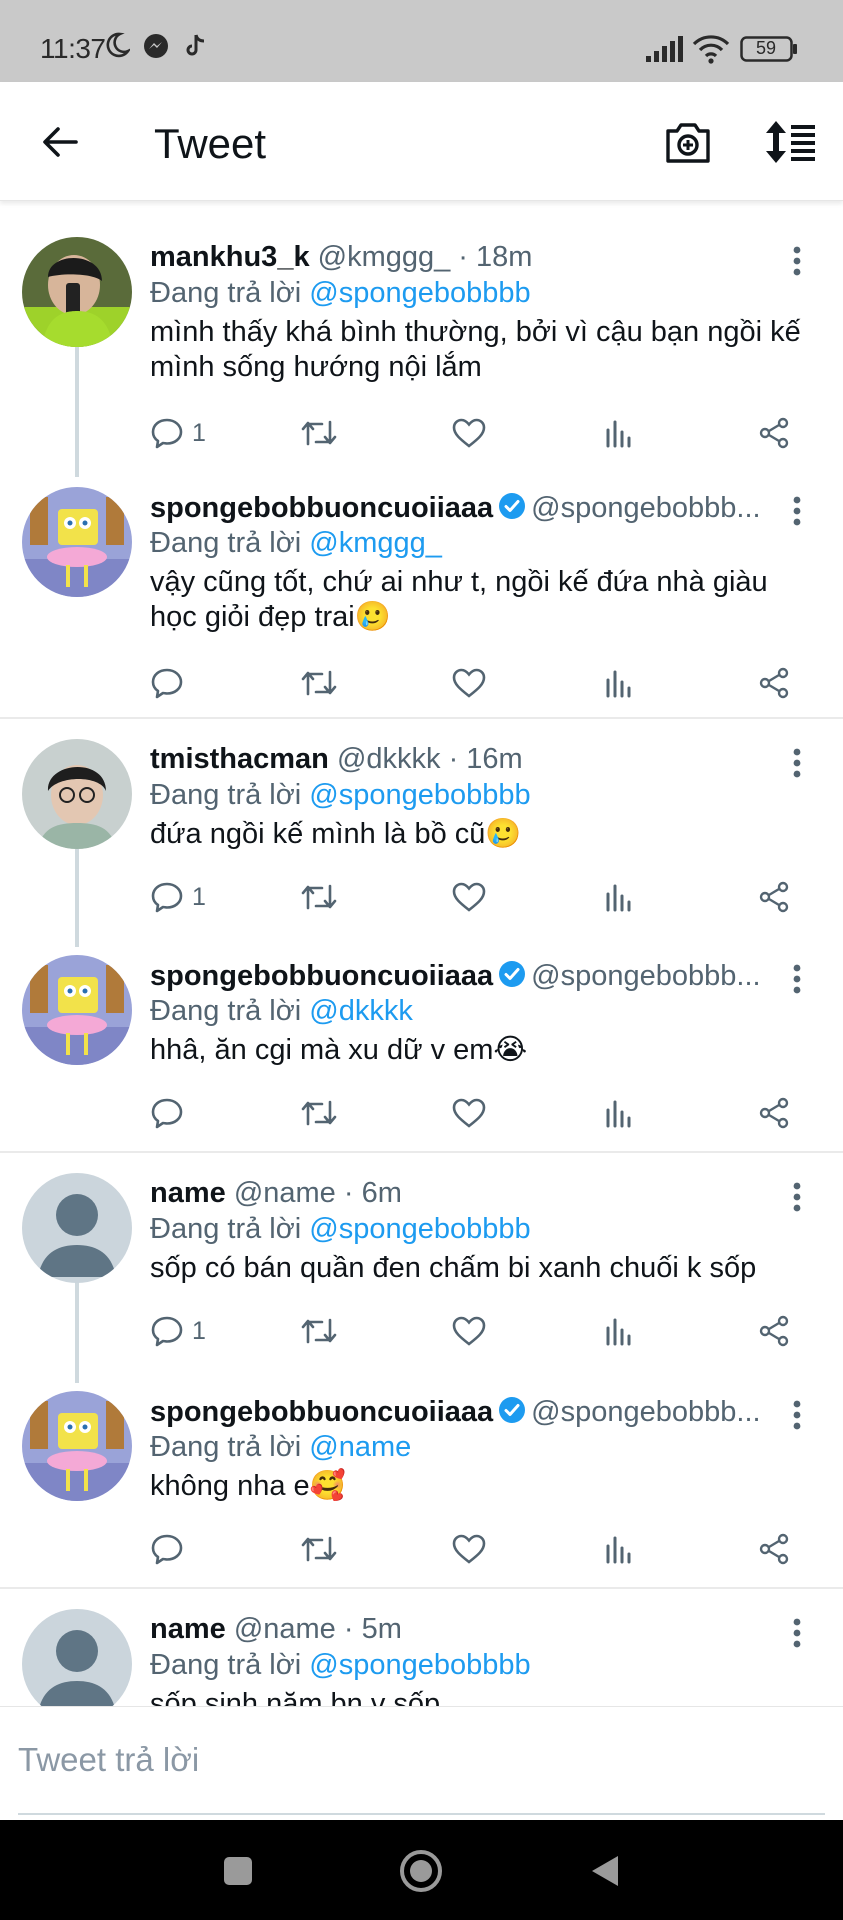 Image resolution: width=843 pixels, height=1920 pixels. Describe the element at coordinates (77, 894) in the screenshot. I see `thread-line` at that location.